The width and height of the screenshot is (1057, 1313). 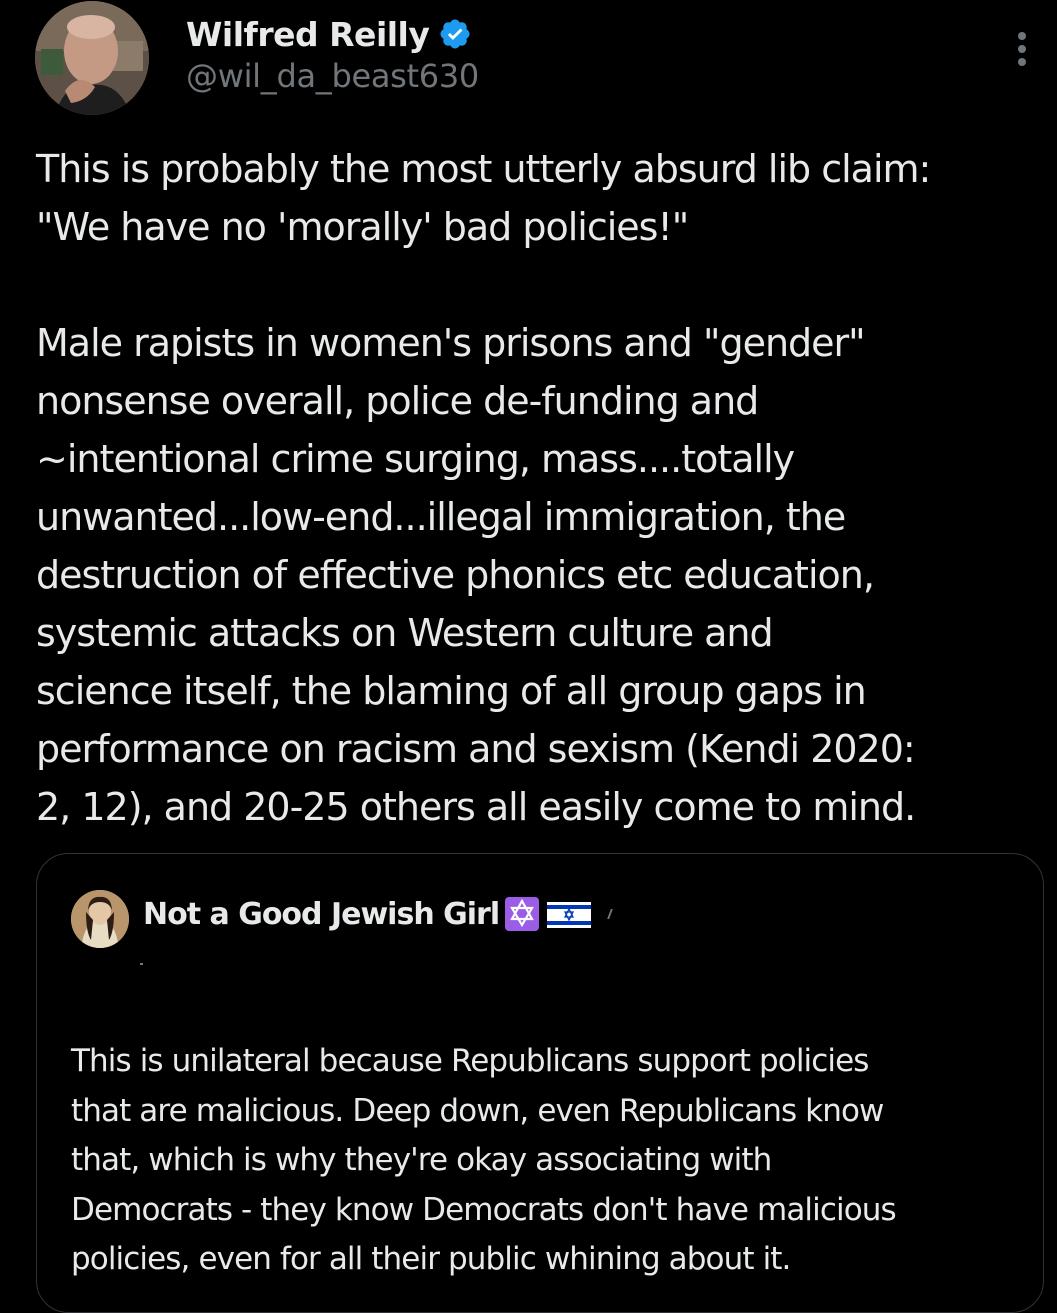 I want to click on more-options-button, so click(x=1022, y=49).